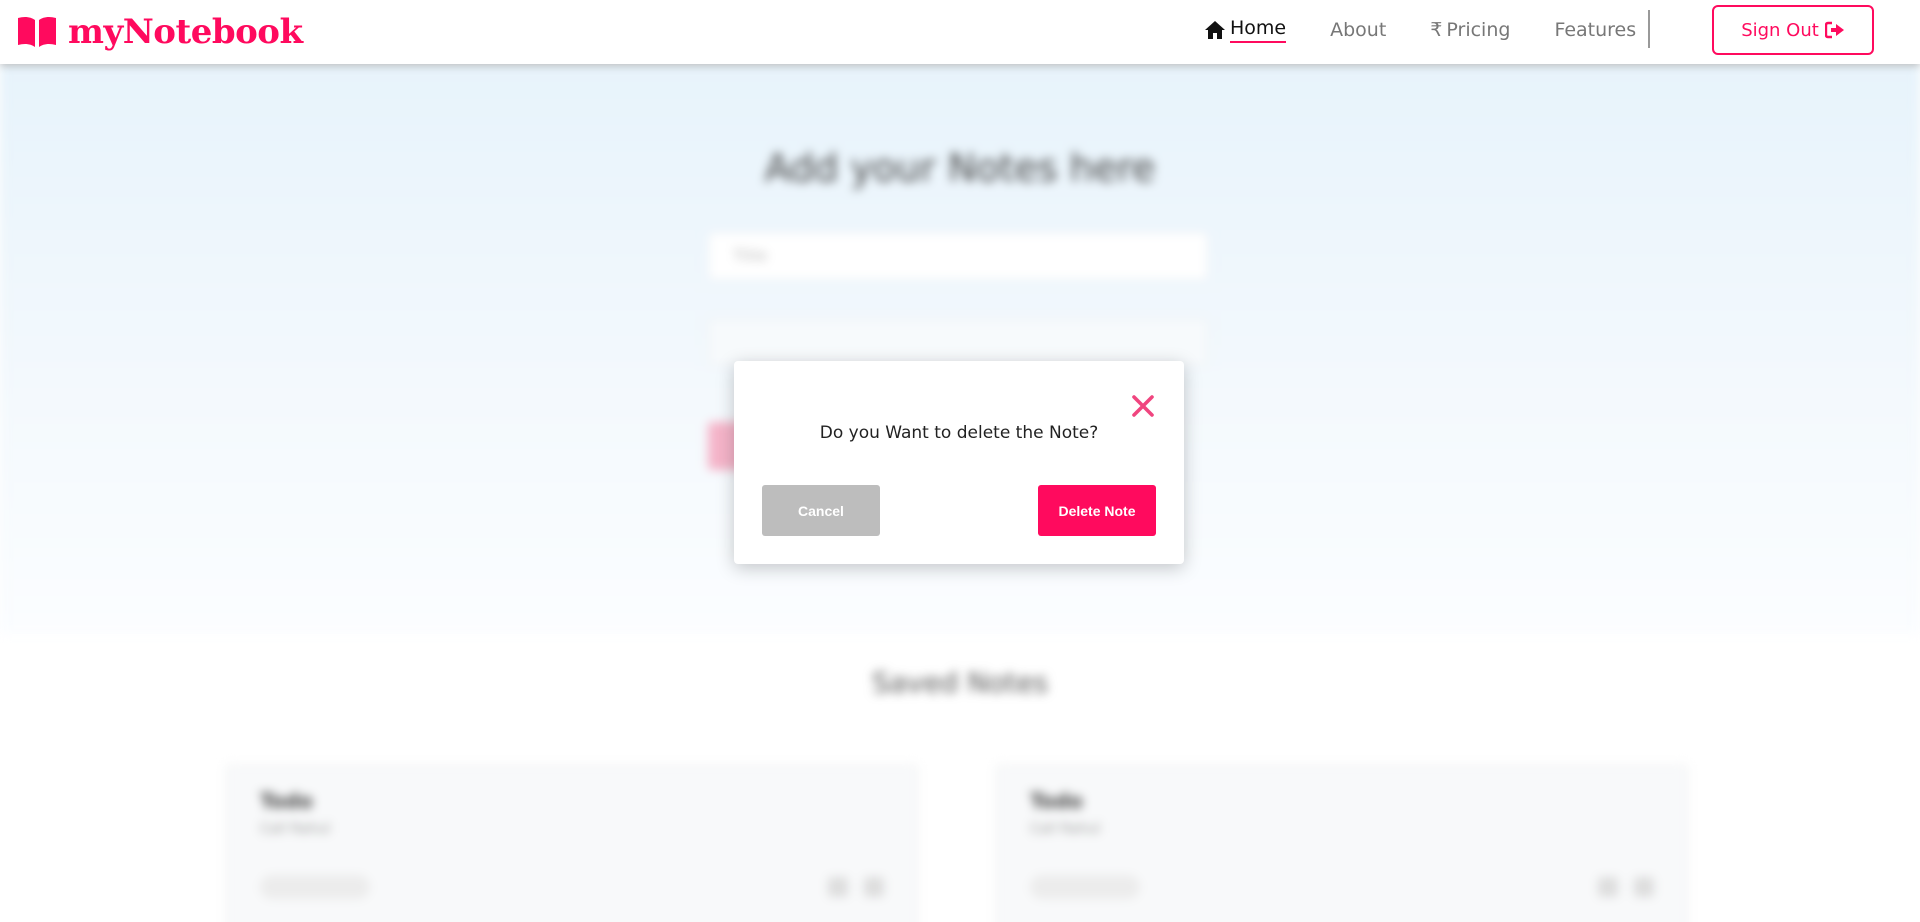 This screenshot has height=922, width=1920. I want to click on home-icon, so click(1215, 30).